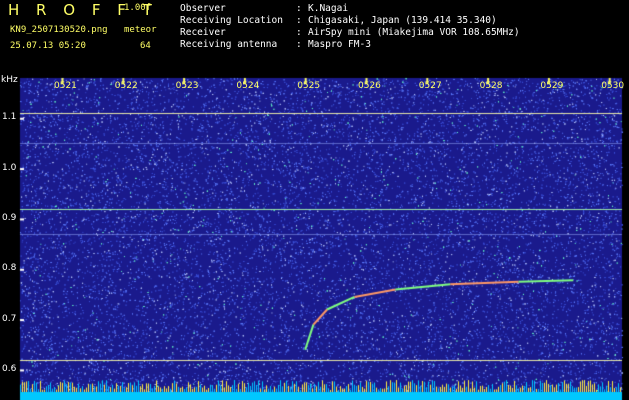 This screenshot has height=400, width=629. Describe the element at coordinates (369, 86) in the screenshot. I see `x-tick-label: 0526` at that location.